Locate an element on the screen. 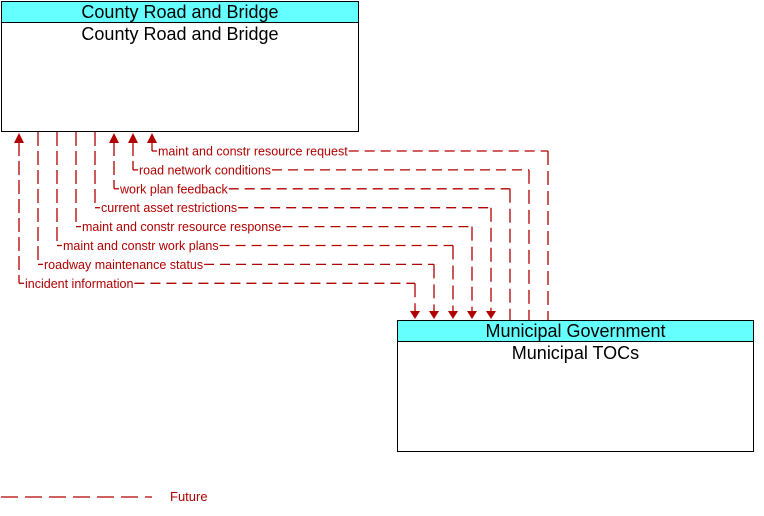 This screenshot has width=764, height=516. flow-label: work plan feedback is located at coordinates (173, 189).